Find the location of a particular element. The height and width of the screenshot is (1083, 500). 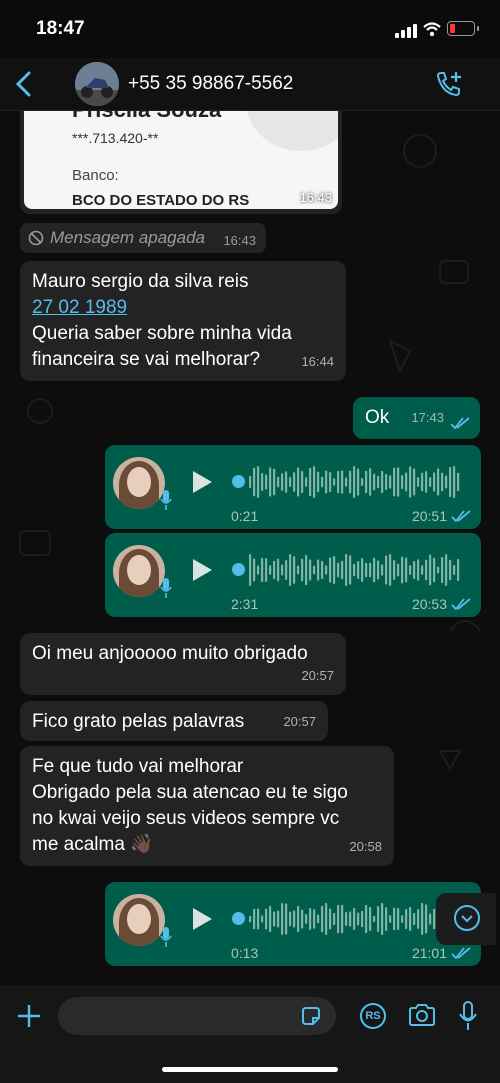

audio-message: 0:13 21:01 is located at coordinates (293, 924).